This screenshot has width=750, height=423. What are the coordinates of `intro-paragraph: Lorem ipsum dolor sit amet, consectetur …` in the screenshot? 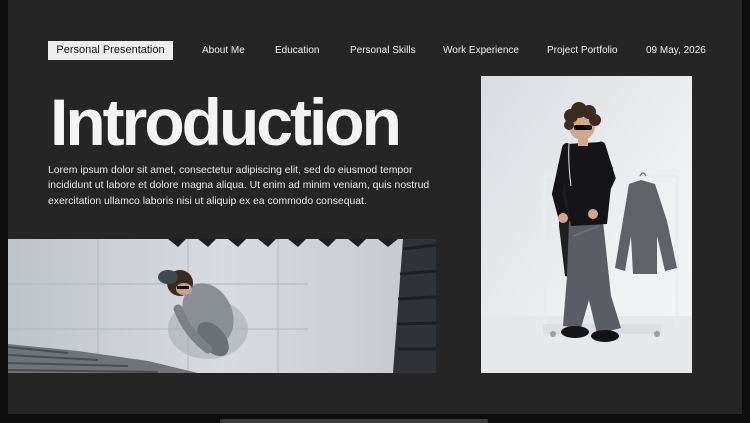 It's located at (239, 186).